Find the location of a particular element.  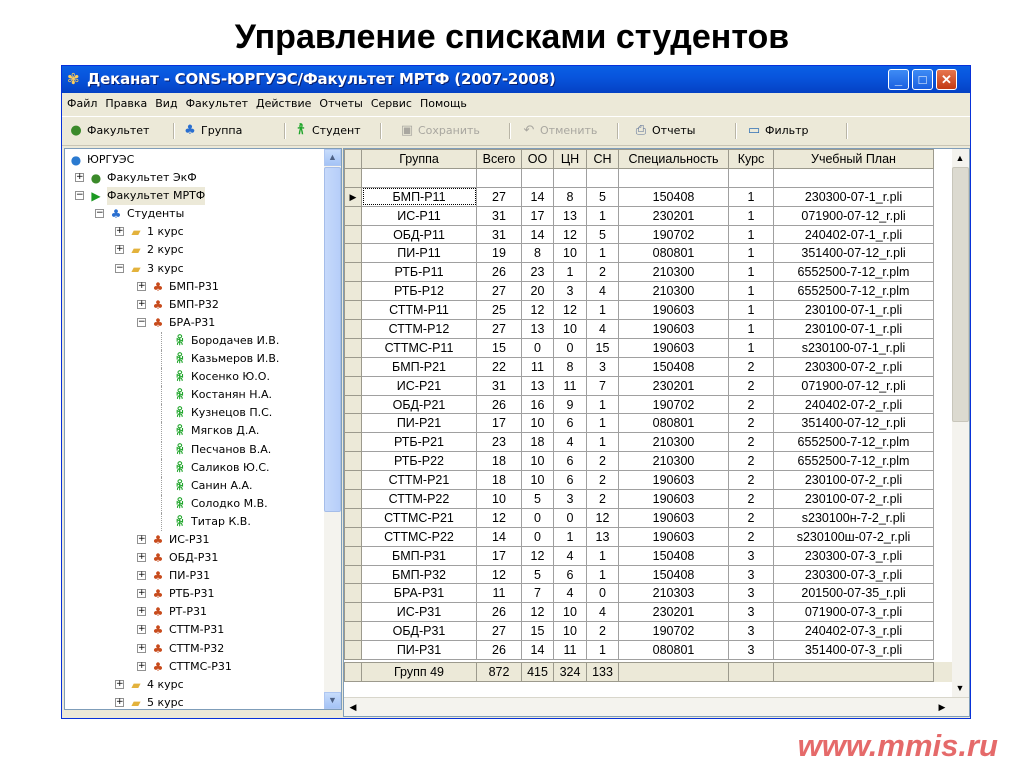

cell-group: СТТМ-Р21 is located at coordinates (419, 480).